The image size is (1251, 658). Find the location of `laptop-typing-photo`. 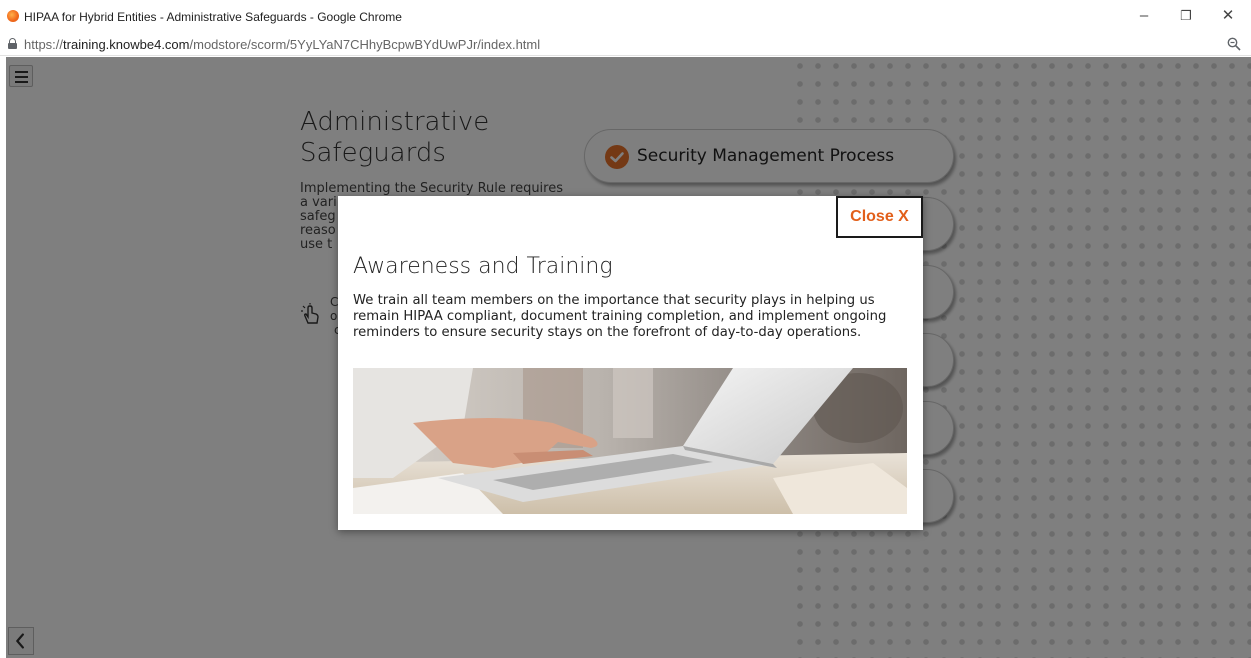

laptop-typing-photo is located at coordinates (630, 441).